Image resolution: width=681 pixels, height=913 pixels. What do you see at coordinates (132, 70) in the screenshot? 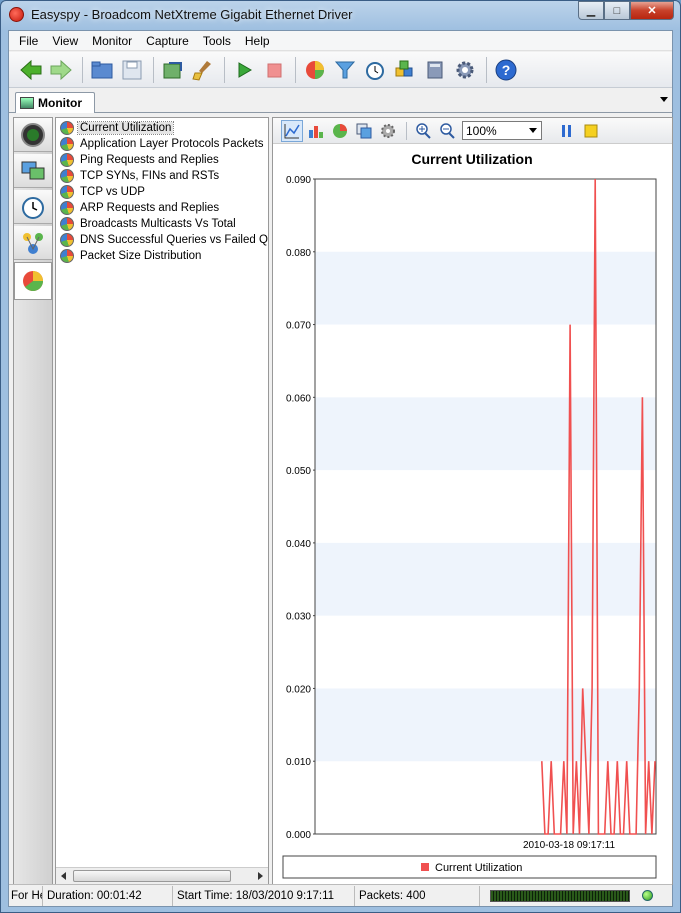
I see `save-icon` at bounding box center [132, 70].